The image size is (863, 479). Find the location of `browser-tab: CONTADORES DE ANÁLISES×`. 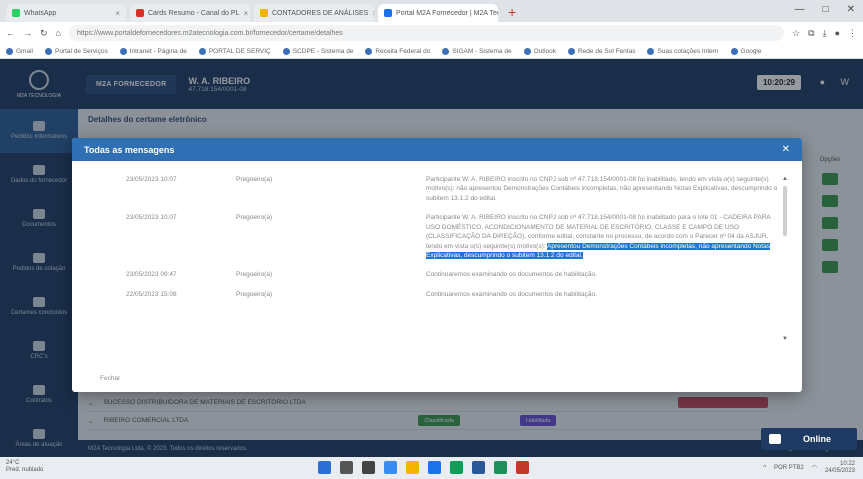

browser-tab: CONTADORES DE ANÁLISES× is located at coordinates (314, 13).